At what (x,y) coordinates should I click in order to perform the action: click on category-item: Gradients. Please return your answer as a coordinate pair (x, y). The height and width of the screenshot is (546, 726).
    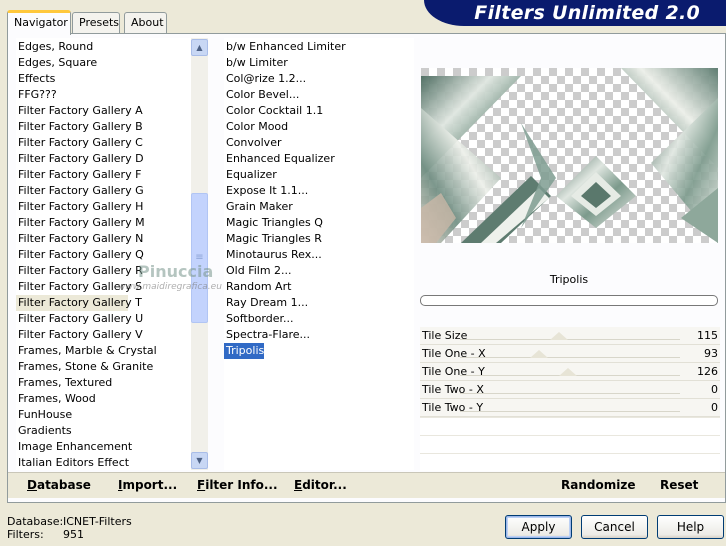
    Looking at the image, I should click on (44, 431).